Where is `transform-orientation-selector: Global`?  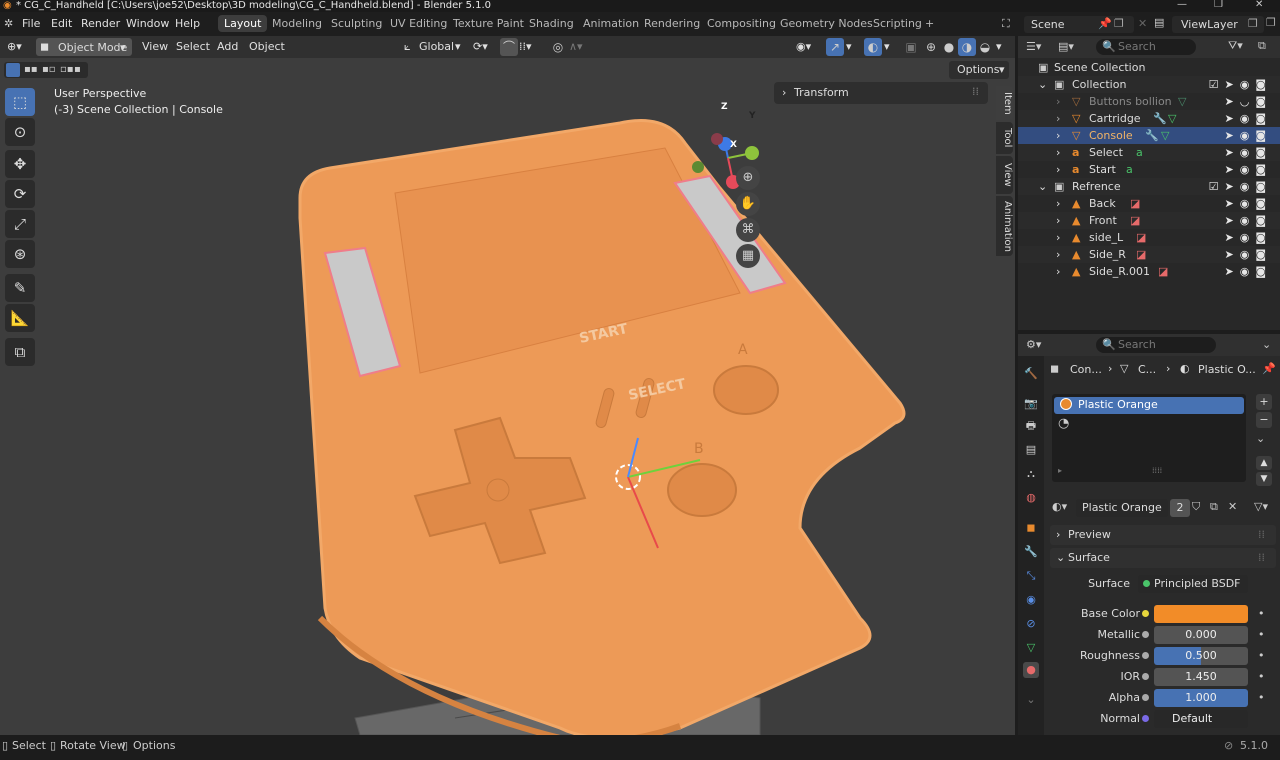 transform-orientation-selector: Global is located at coordinates (436, 46).